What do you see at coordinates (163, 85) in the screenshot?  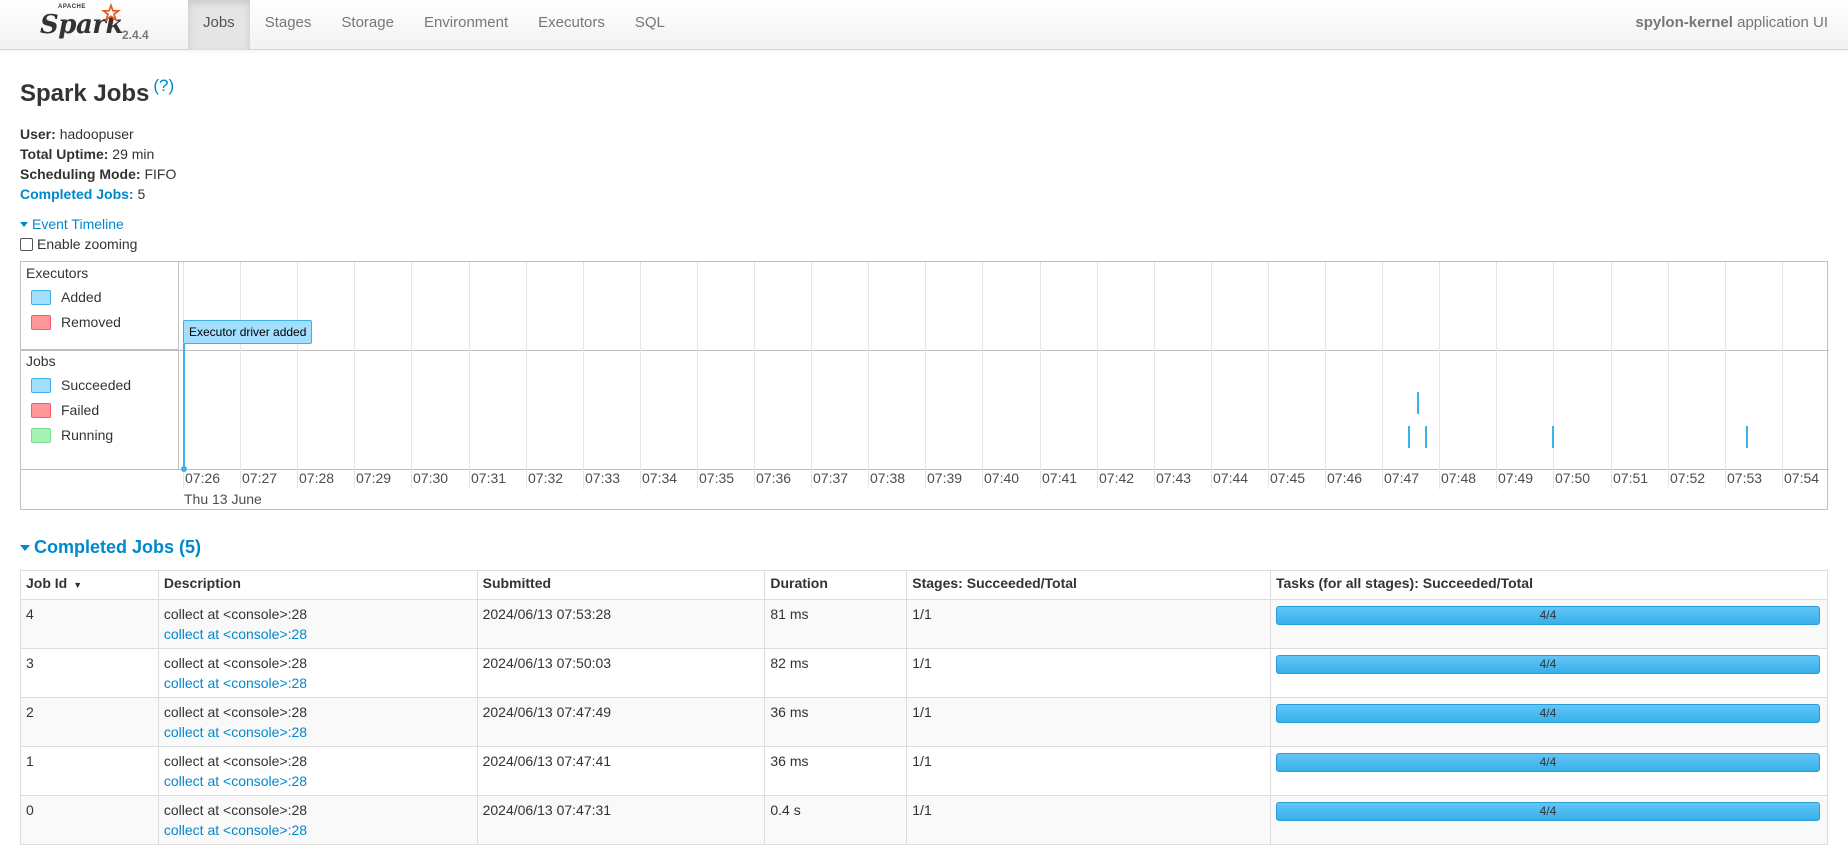 I see `help-link: (?)` at bounding box center [163, 85].